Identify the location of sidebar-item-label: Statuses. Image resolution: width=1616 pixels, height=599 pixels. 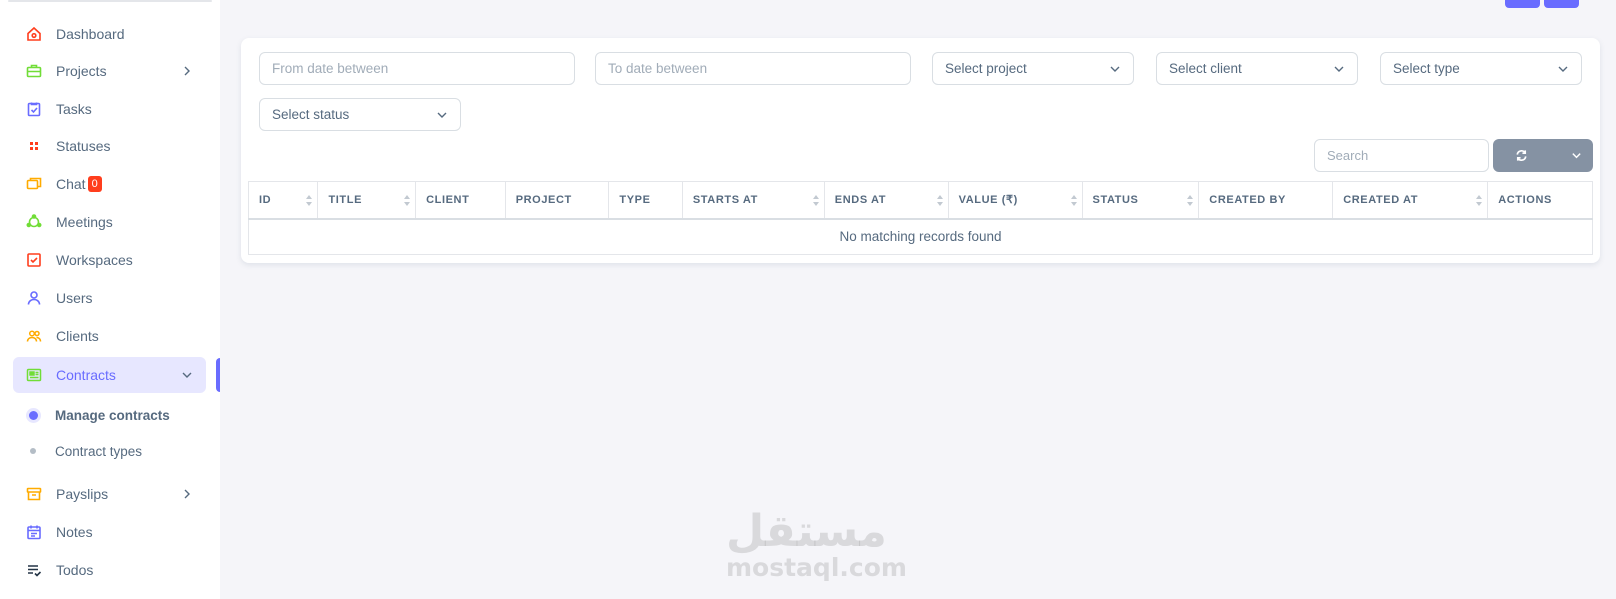
(83, 146).